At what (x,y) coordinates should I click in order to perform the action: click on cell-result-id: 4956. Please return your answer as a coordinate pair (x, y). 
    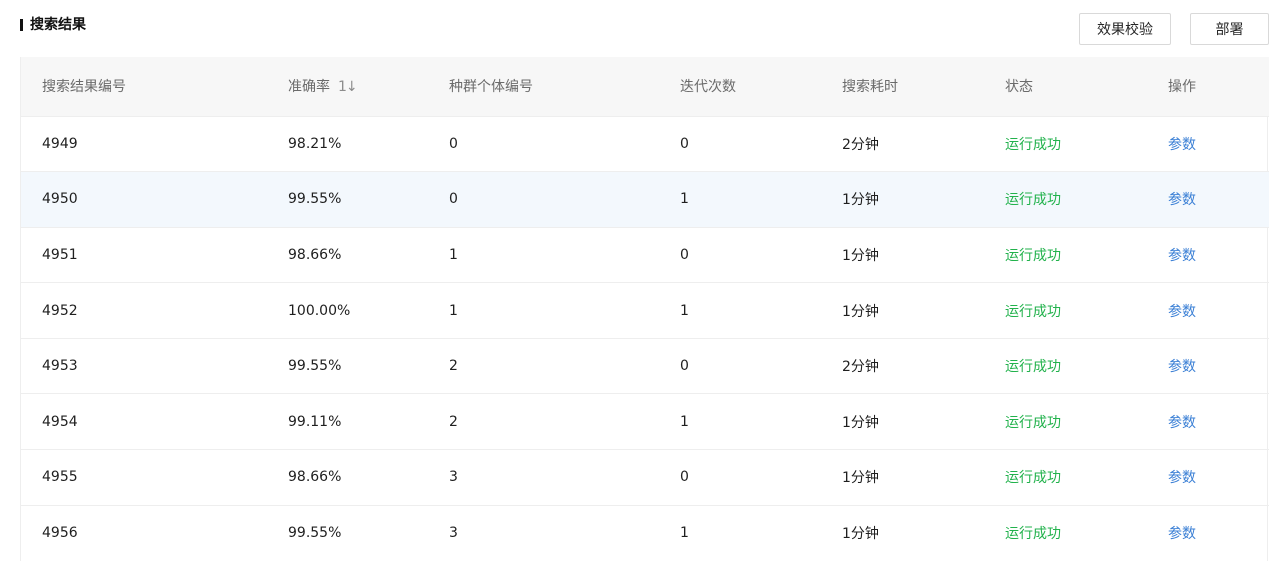
    Looking at the image, I should click on (60, 533).